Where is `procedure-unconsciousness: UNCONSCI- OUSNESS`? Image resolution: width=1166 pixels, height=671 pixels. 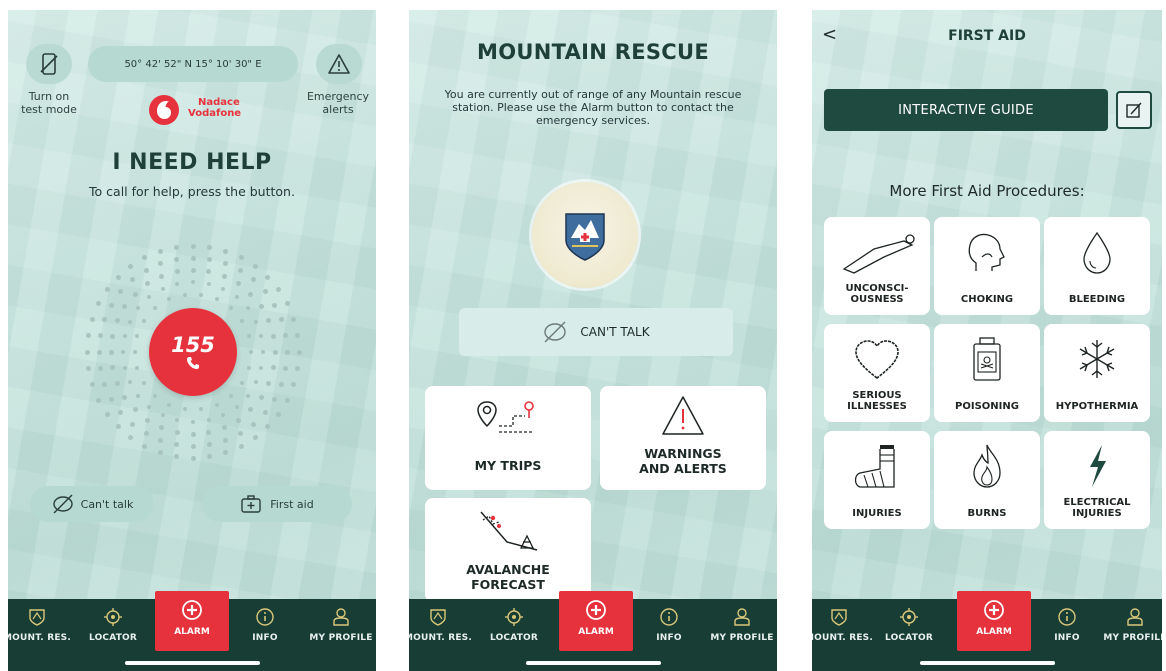
procedure-unconsciousness: UNCONSCI- OUSNESS is located at coordinates (877, 266).